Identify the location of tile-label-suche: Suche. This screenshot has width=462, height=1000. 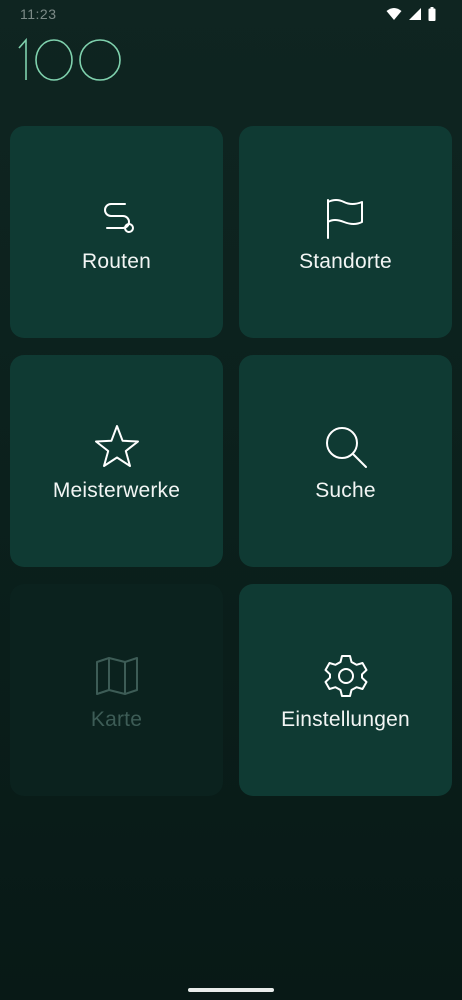
(345, 490).